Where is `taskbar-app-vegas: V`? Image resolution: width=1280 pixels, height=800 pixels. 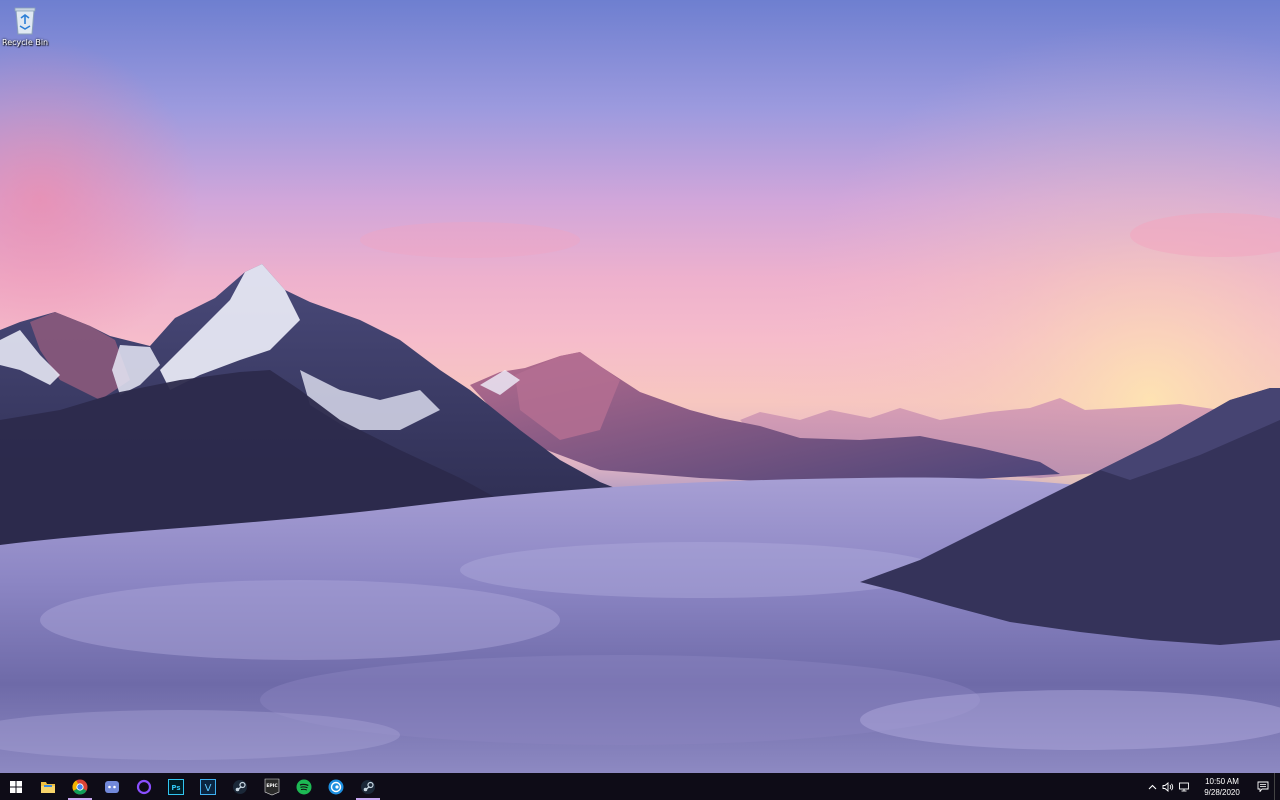 taskbar-app-vegas: V is located at coordinates (208, 786).